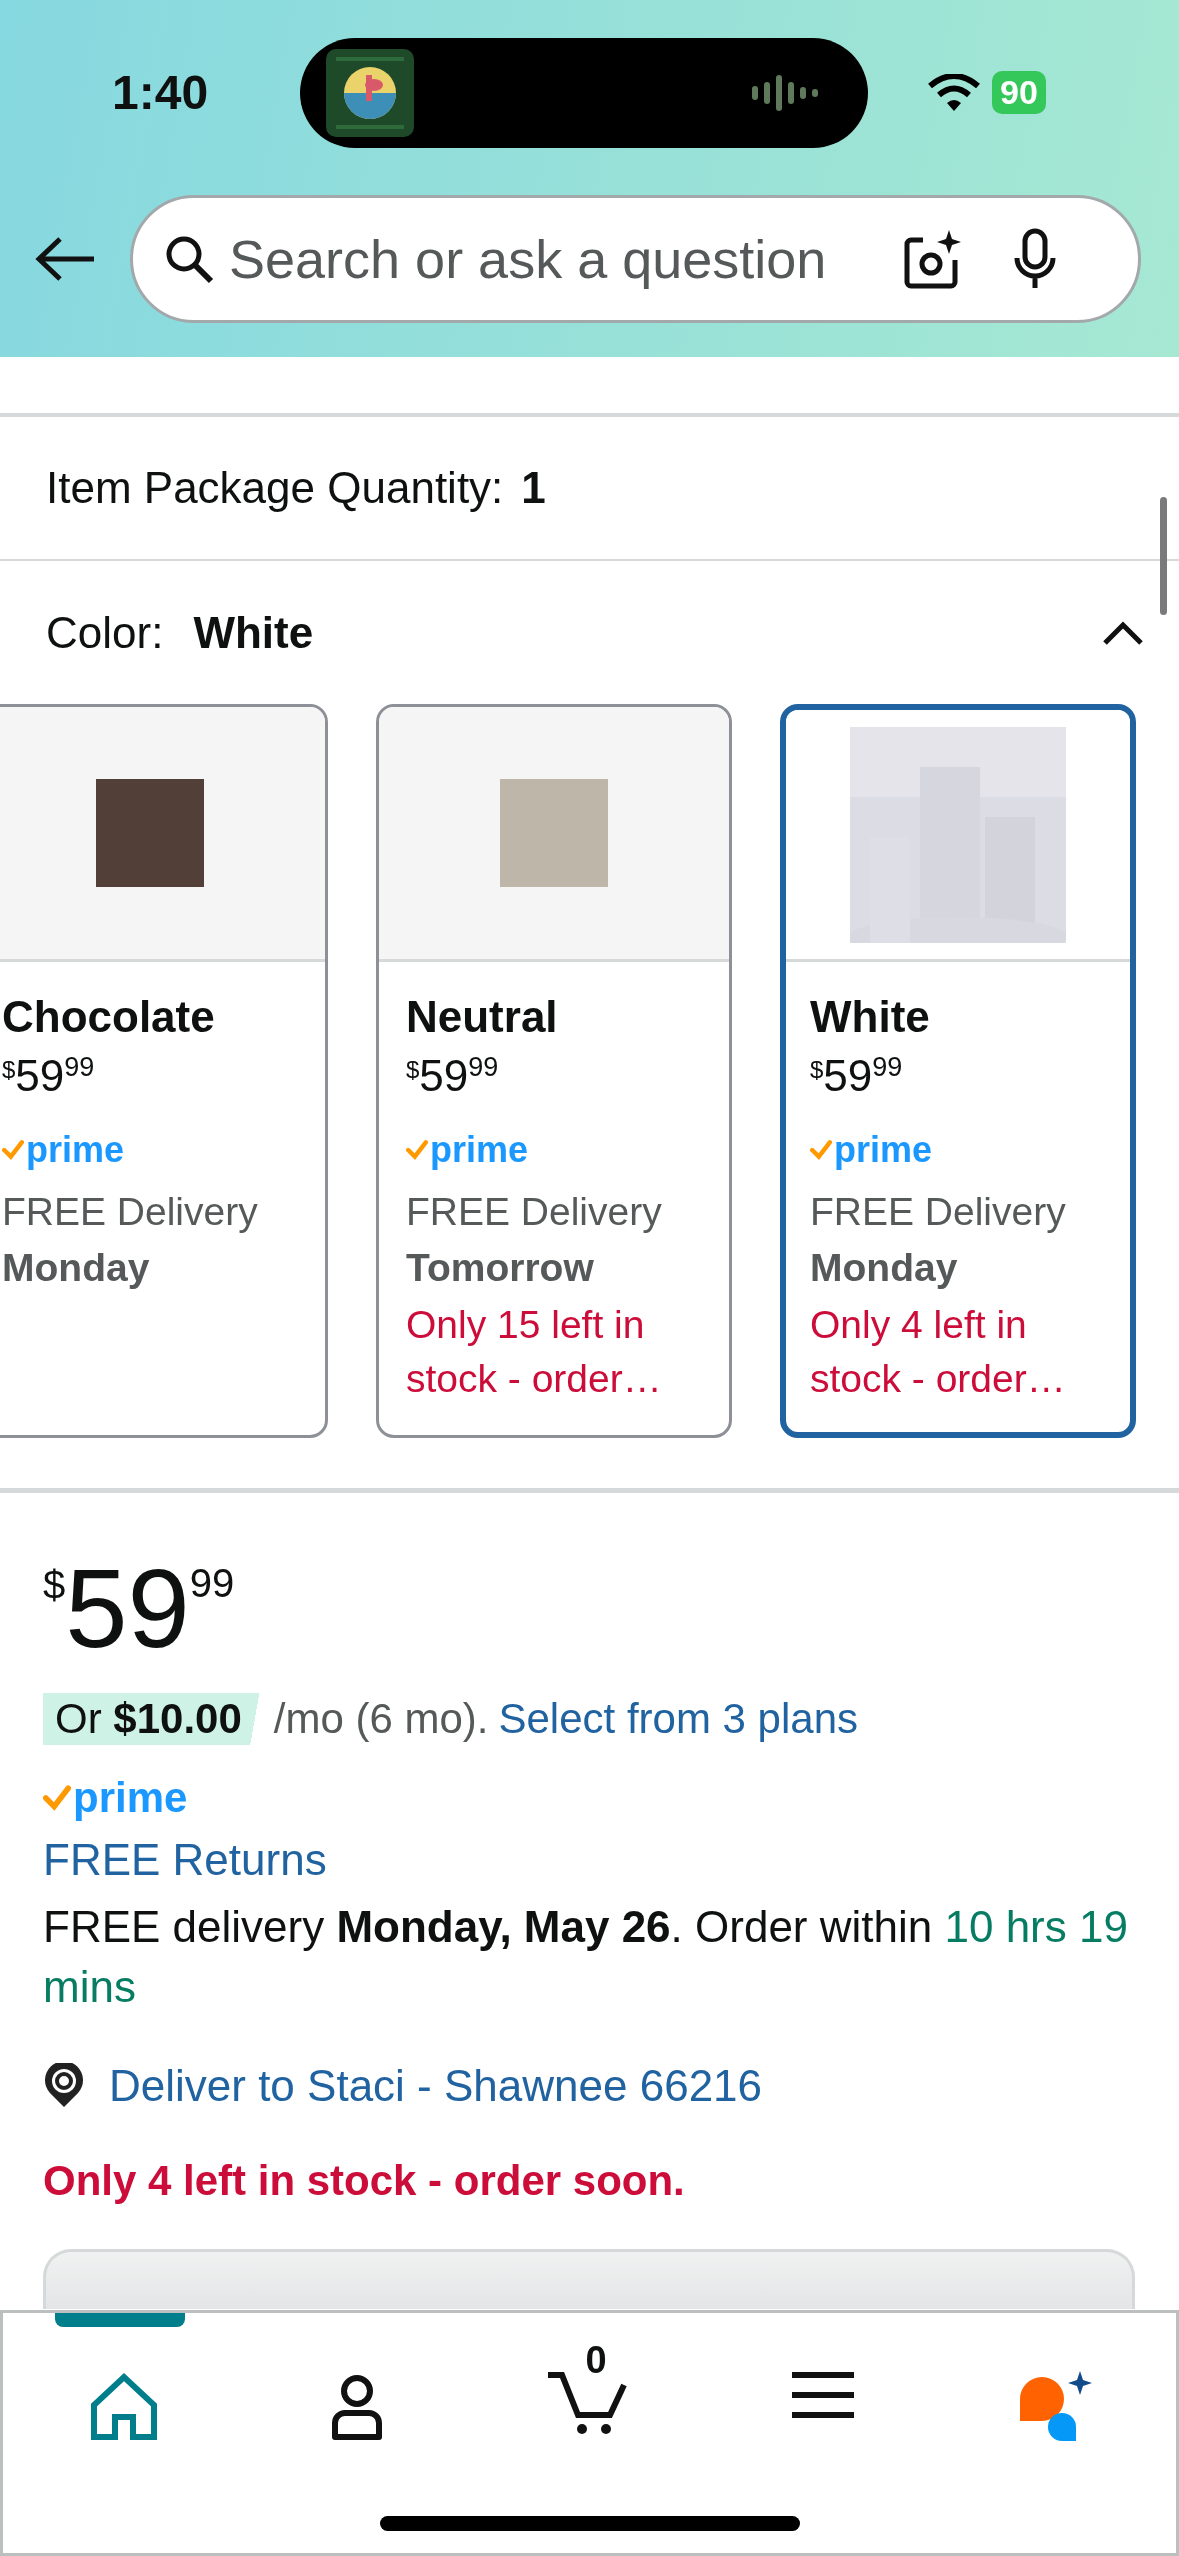 Image resolution: width=1179 pixels, height=2556 pixels. Describe the element at coordinates (185, 1860) in the screenshot. I see `returns-link: FREE Returns` at that location.